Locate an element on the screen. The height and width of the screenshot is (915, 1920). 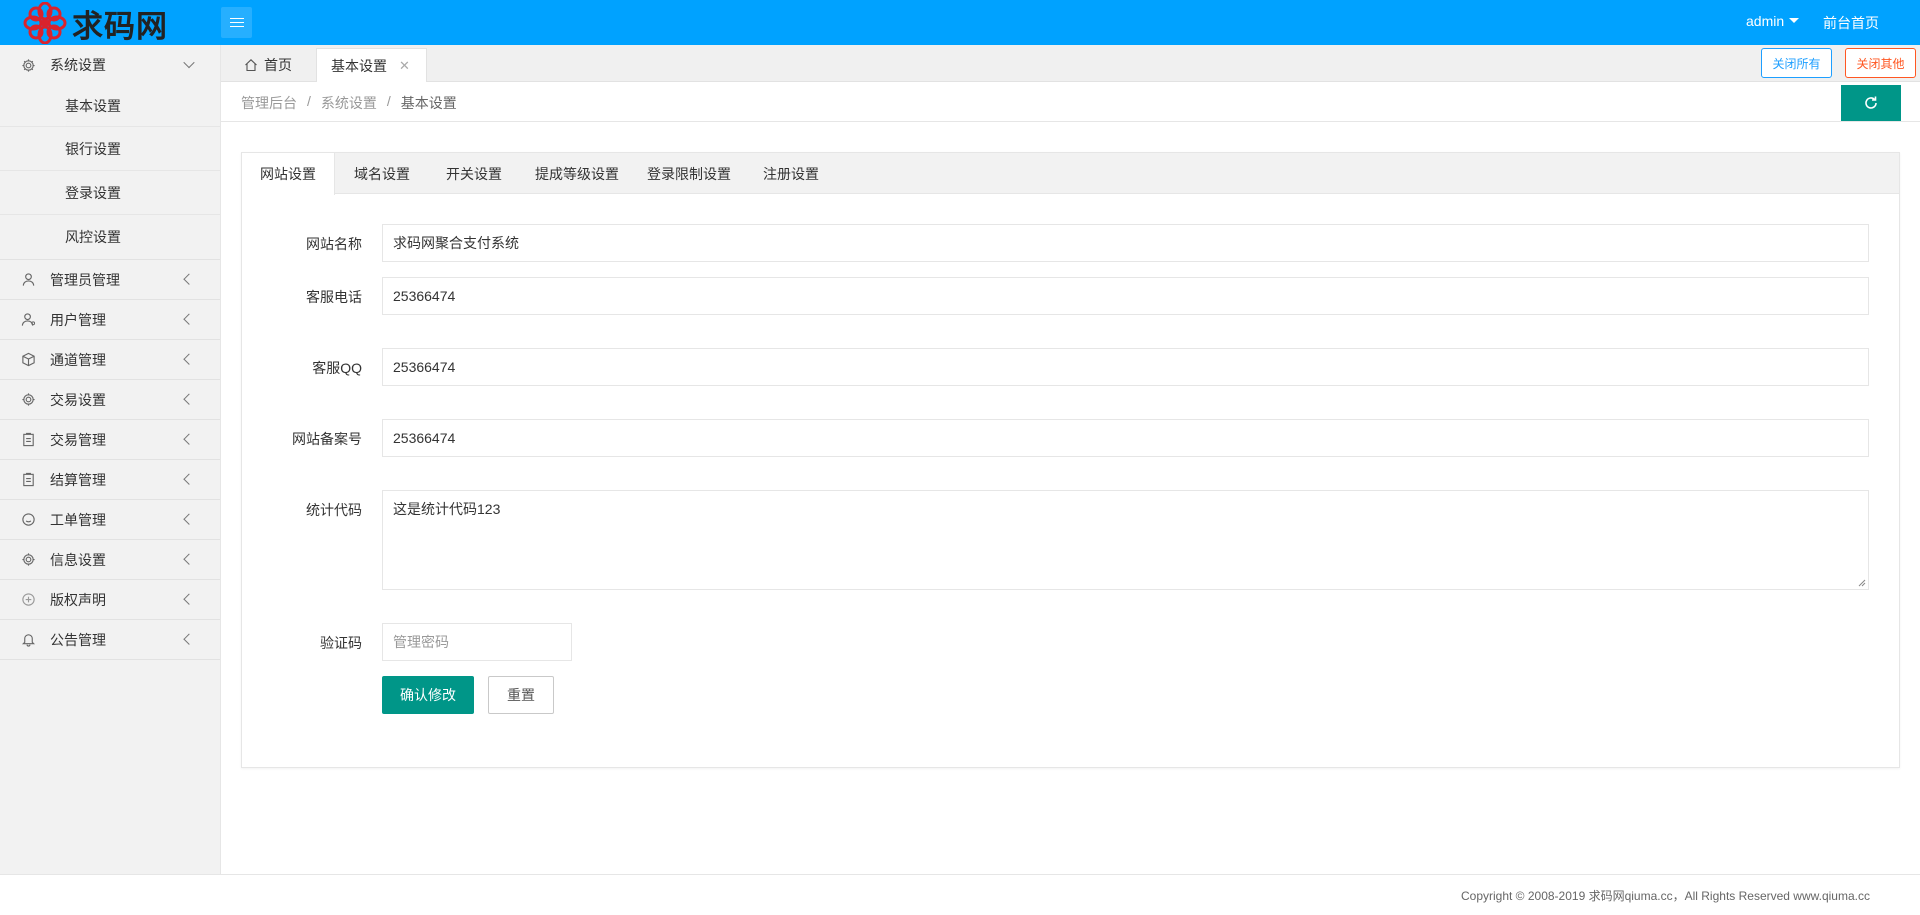
bell-icon is located at coordinates (28, 640).